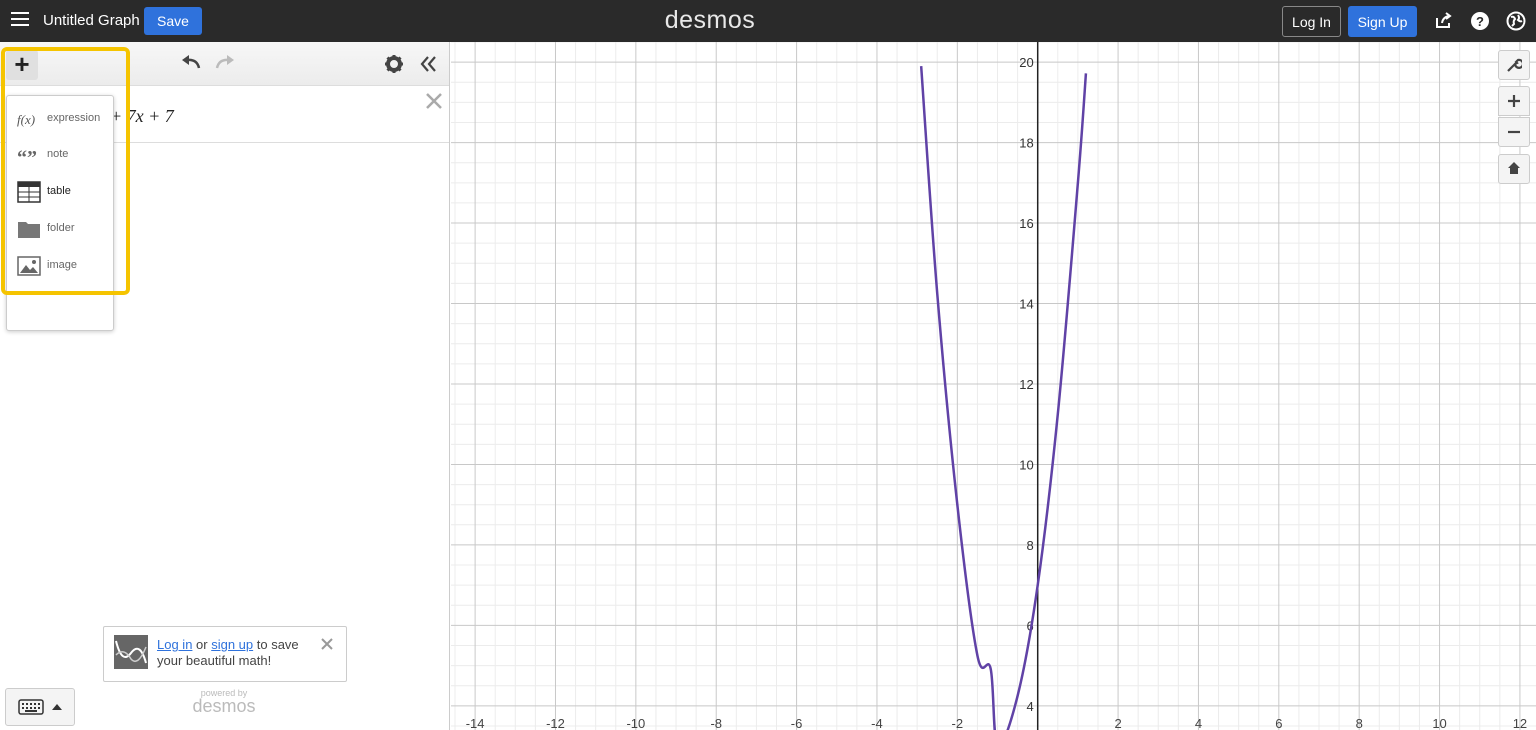 Image resolution: width=1536 pixels, height=730 pixels. I want to click on expression-text: + 7x + 7, so click(142, 116).